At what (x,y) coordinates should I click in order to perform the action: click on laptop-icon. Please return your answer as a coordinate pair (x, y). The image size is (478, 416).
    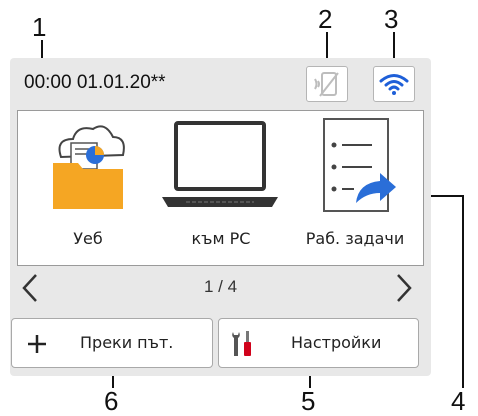
    Looking at the image, I should click on (220, 164).